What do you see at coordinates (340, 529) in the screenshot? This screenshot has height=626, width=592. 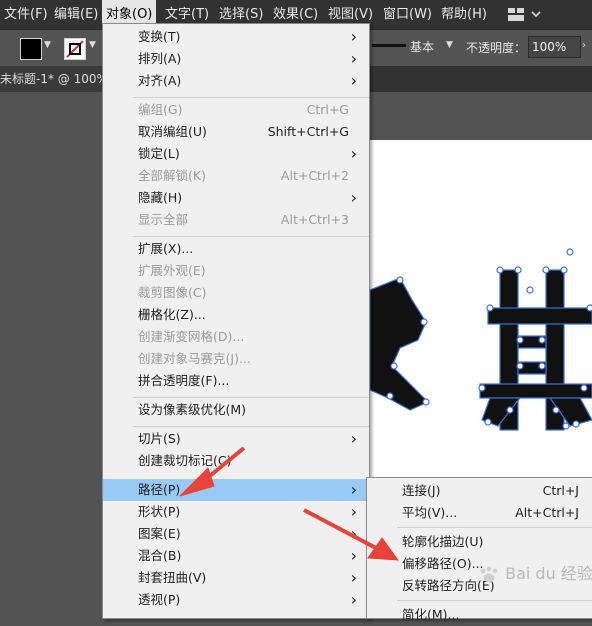 I see `annotation-arrow-offset` at bounding box center [340, 529].